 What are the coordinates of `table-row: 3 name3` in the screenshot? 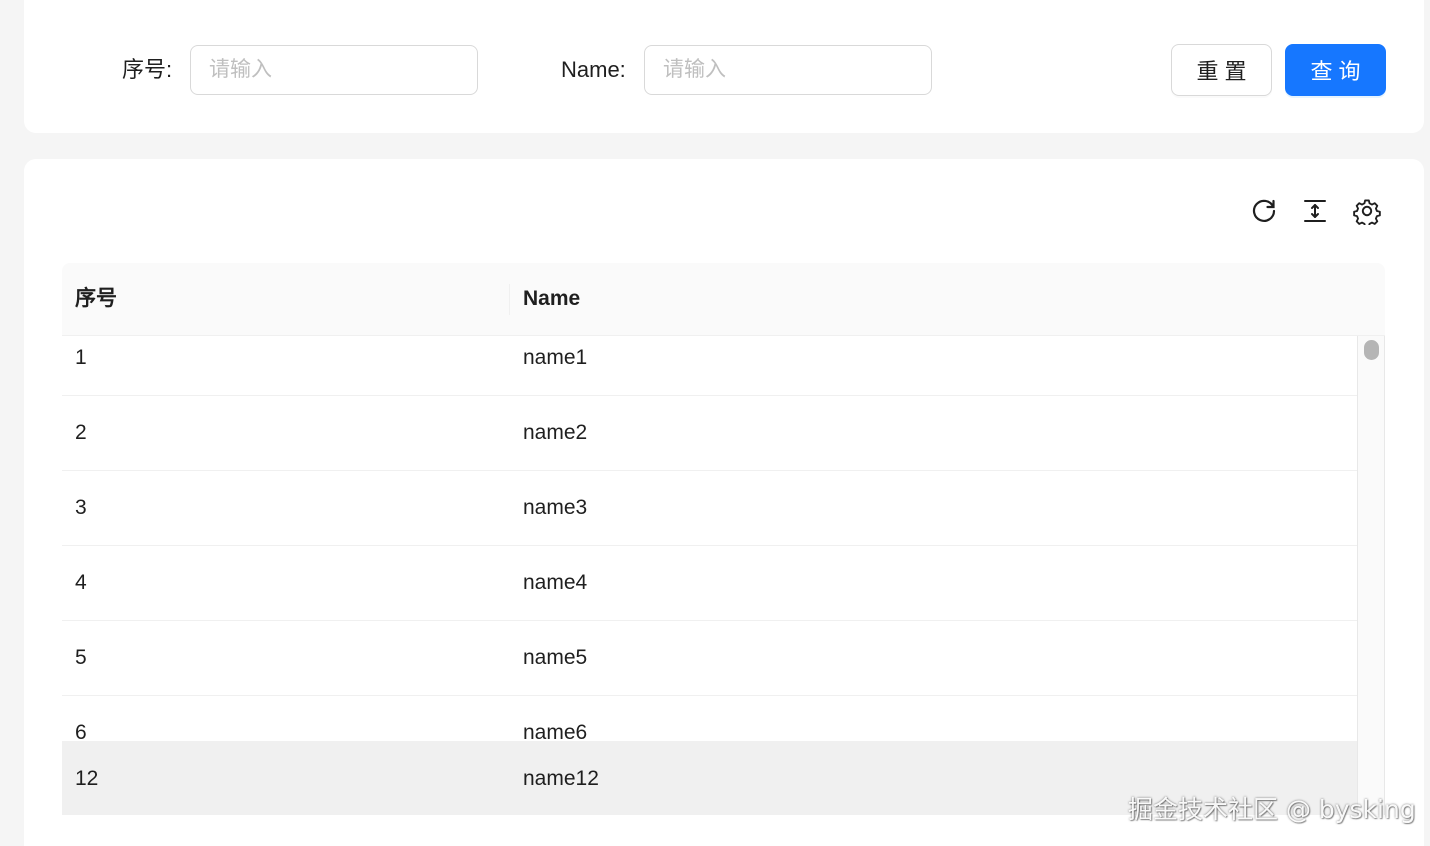 It's located at (709, 508).